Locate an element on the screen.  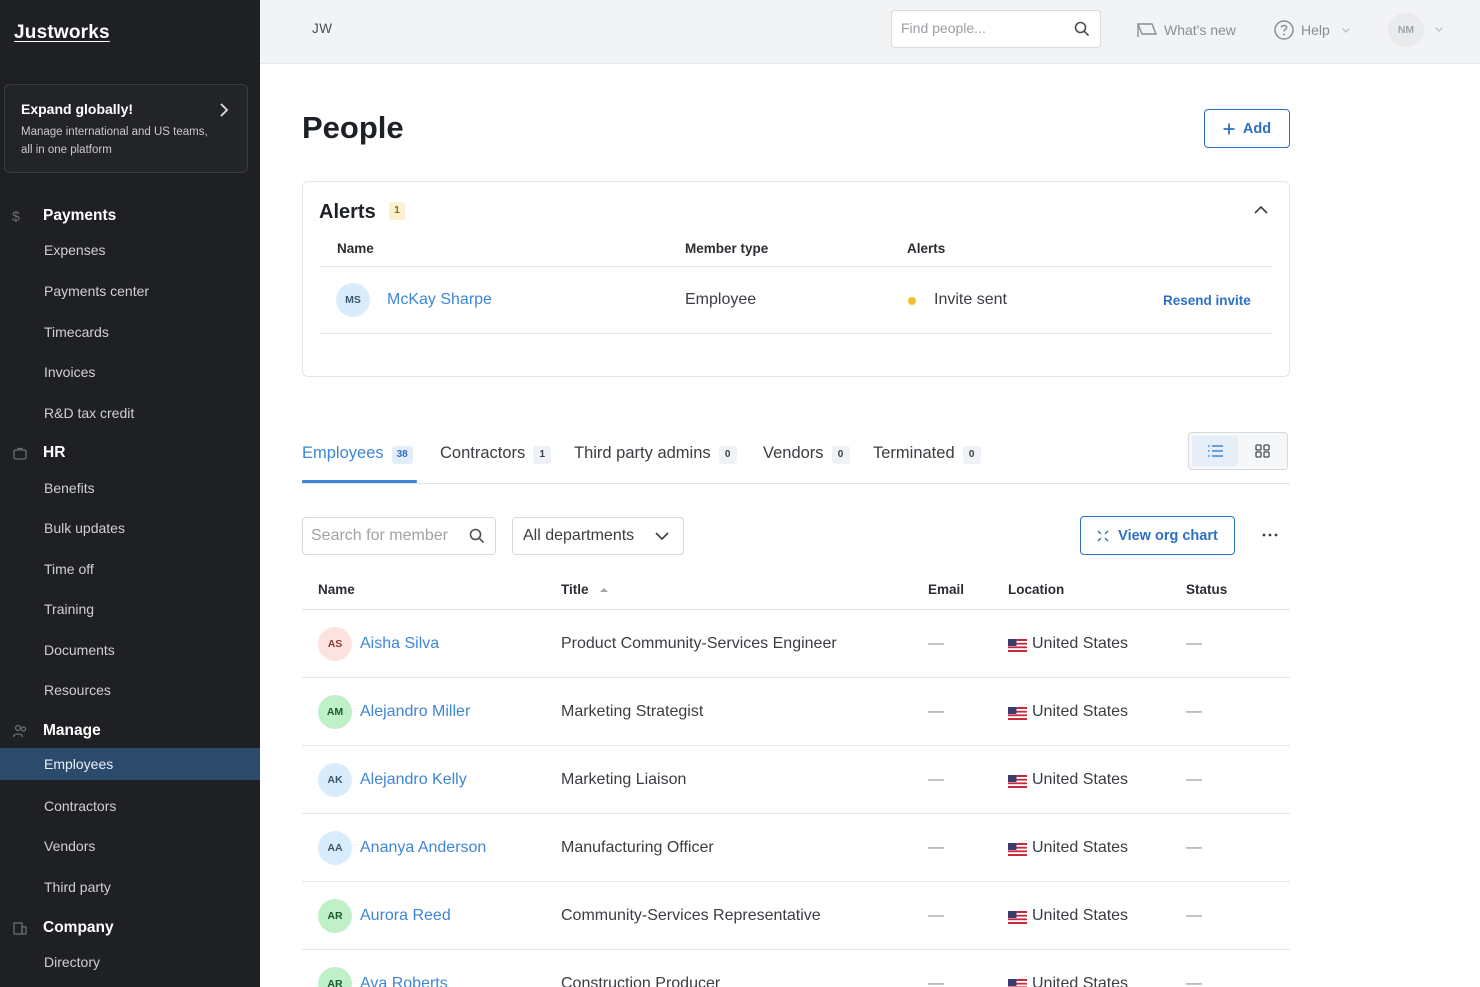
grid-view-button is located at coordinates (1263, 451).